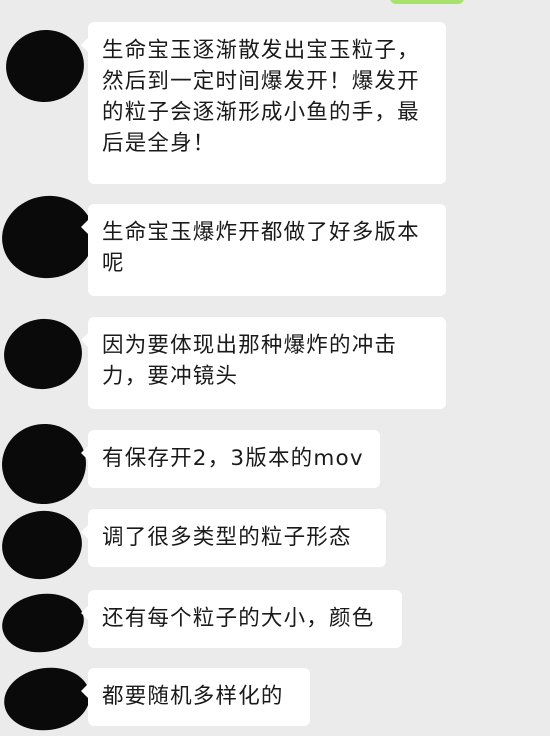 The image size is (550, 736). I want to click on message-bubble: 调了很多类型的粒子形态, so click(233, 538).